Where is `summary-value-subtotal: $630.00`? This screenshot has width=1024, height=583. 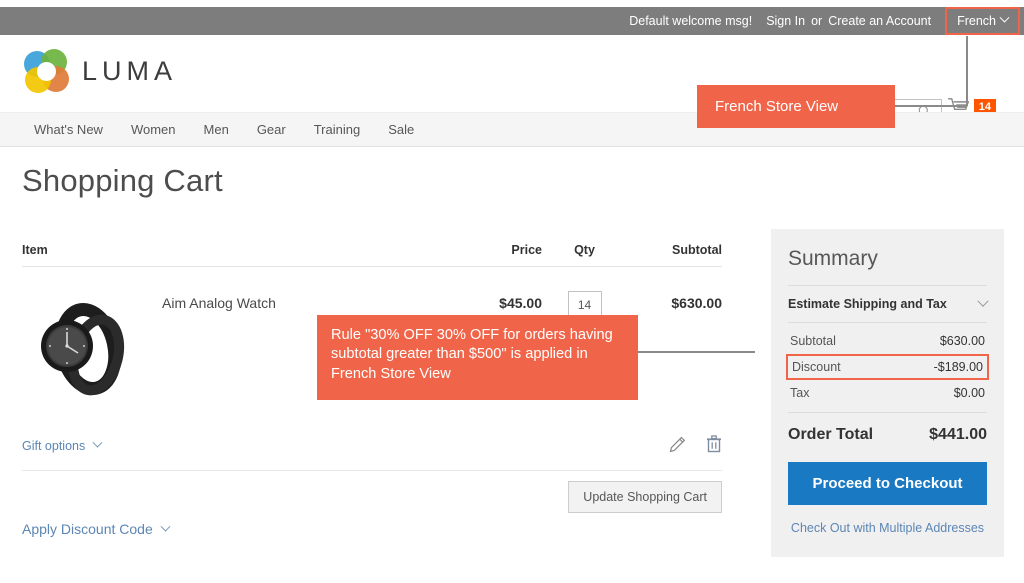 summary-value-subtotal: $630.00 is located at coordinates (962, 341).